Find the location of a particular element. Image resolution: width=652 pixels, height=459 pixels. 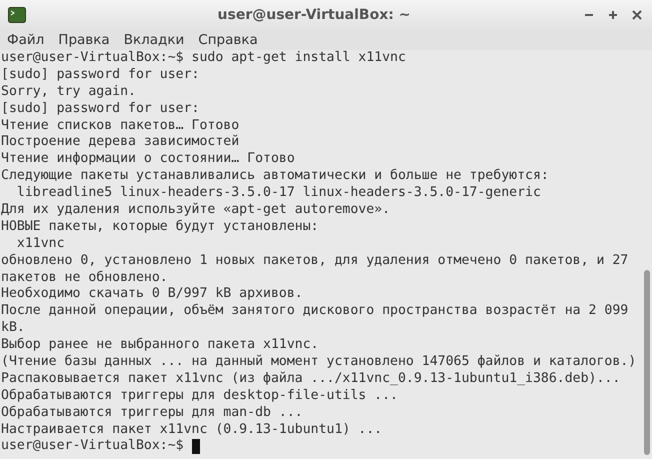

menu-item: Справка is located at coordinates (228, 40).